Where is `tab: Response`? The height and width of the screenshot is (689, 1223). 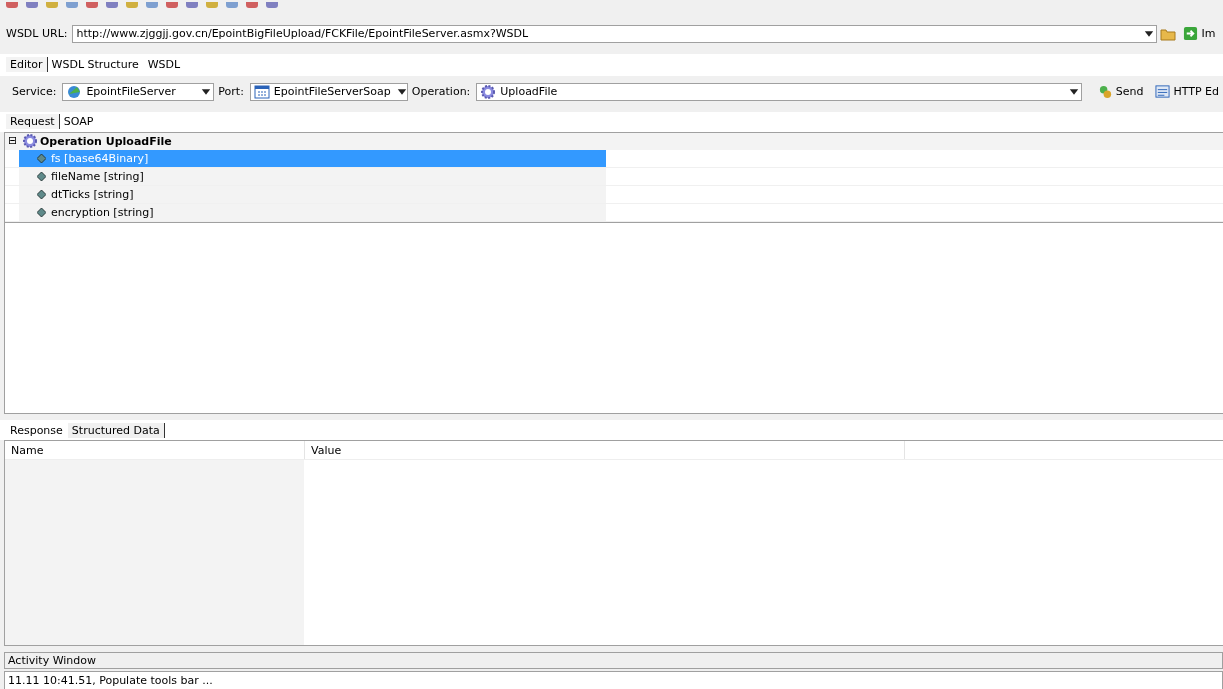
tab: Response is located at coordinates (37, 430).